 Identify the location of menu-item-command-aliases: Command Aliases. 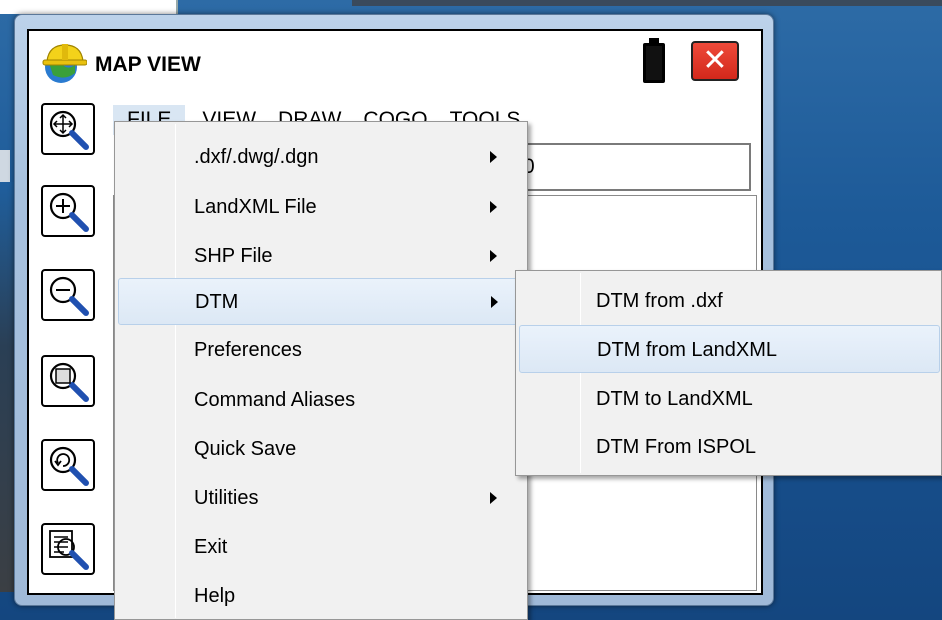
(321, 400).